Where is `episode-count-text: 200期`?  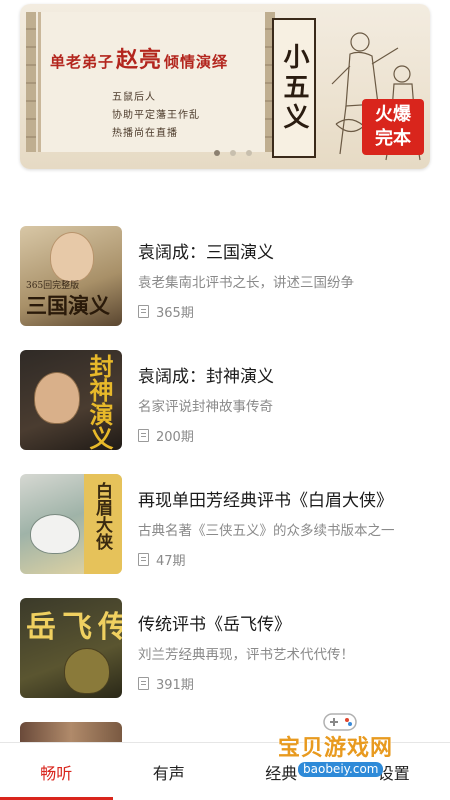 episode-count-text: 200期 is located at coordinates (175, 437).